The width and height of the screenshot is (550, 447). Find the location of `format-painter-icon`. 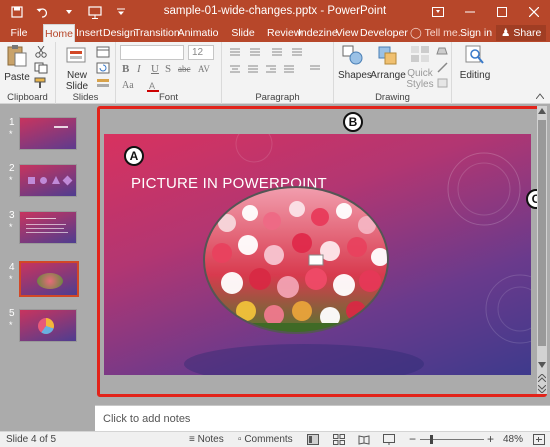

format-painter-icon is located at coordinates (41, 83).